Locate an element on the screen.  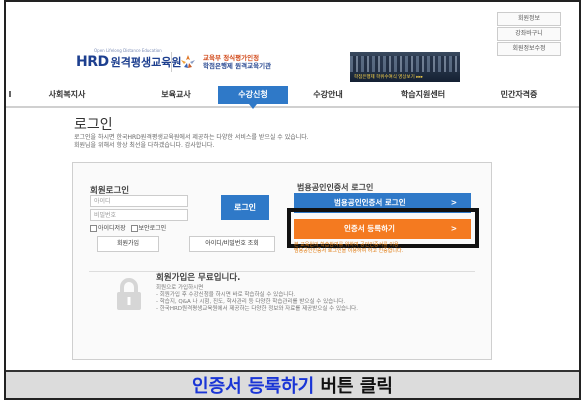
logo-divider is located at coordinates (171, 62).